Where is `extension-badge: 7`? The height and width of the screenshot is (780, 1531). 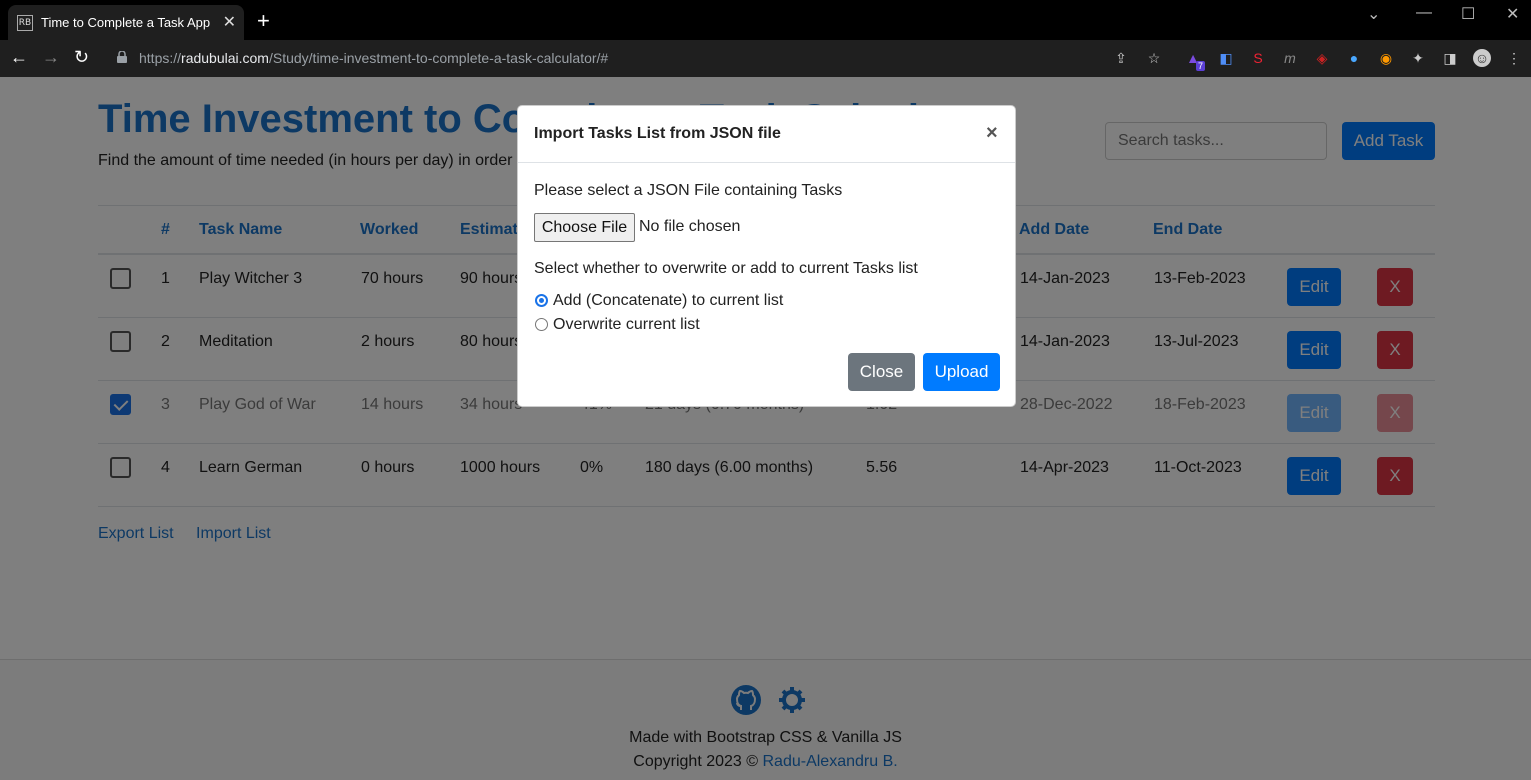
extension-badge: 7 is located at coordinates (1201, 66).